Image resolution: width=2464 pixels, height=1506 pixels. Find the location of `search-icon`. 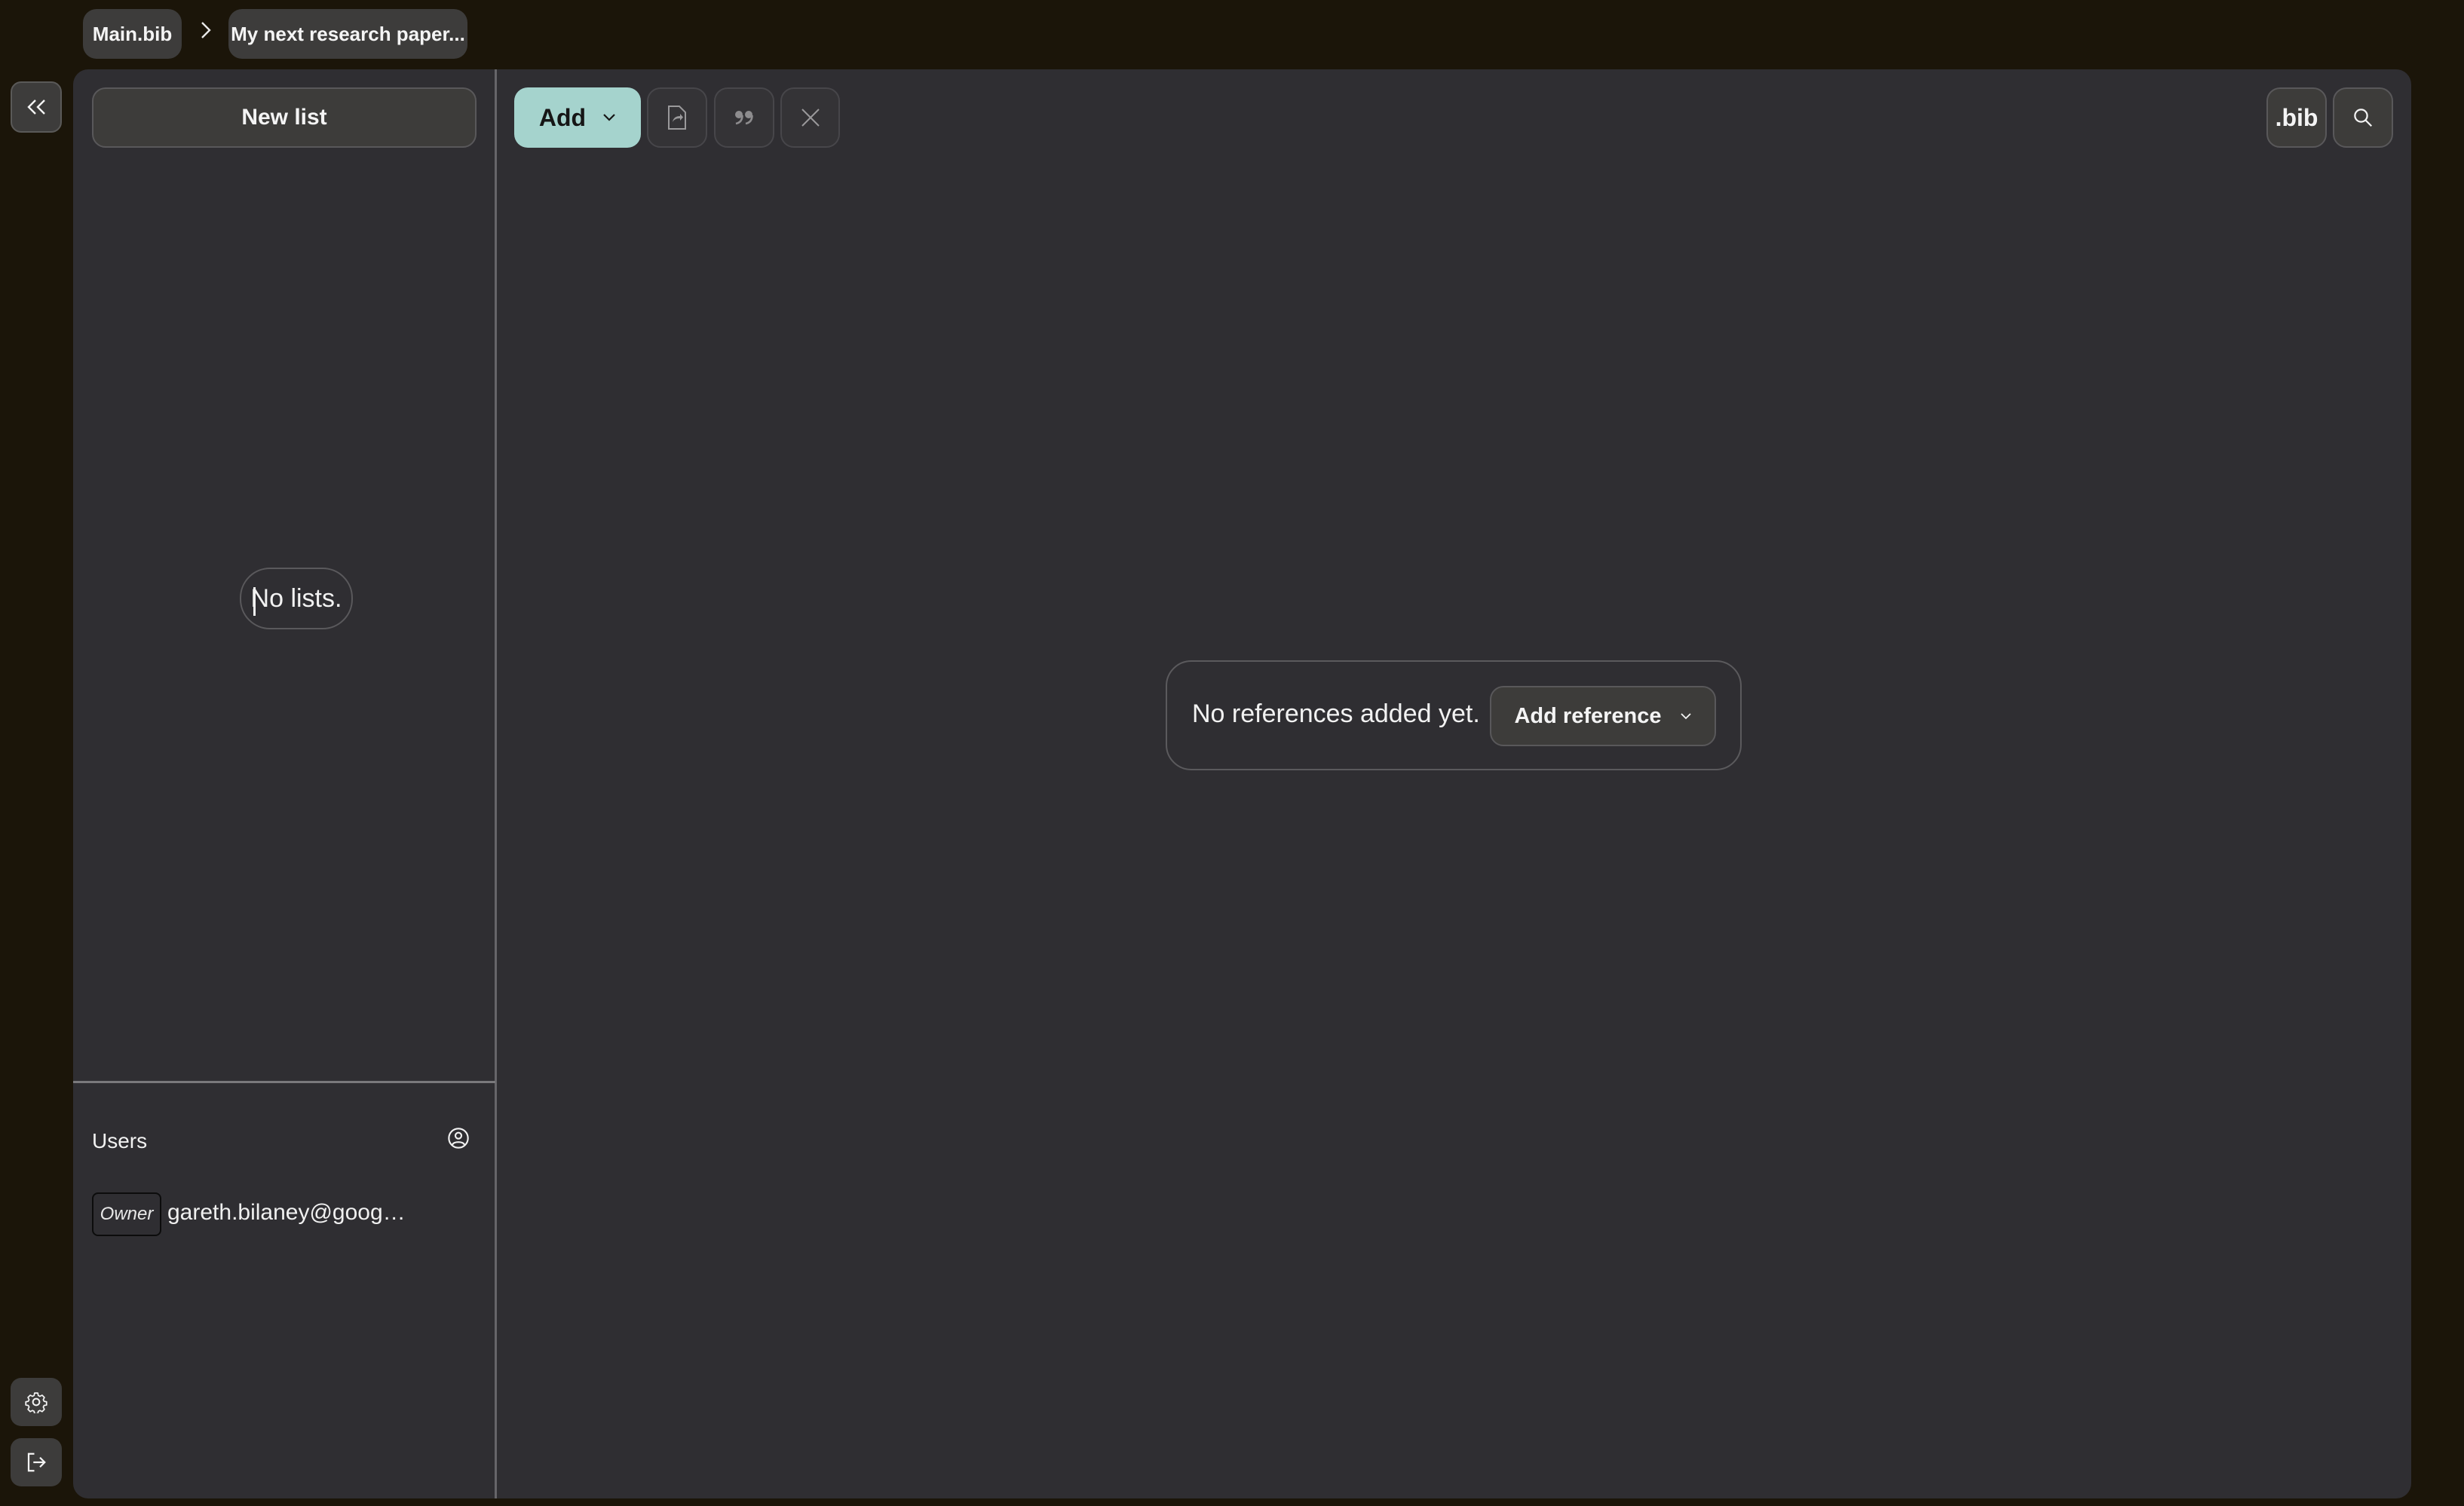

search-icon is located at coordinates (2363, 118).